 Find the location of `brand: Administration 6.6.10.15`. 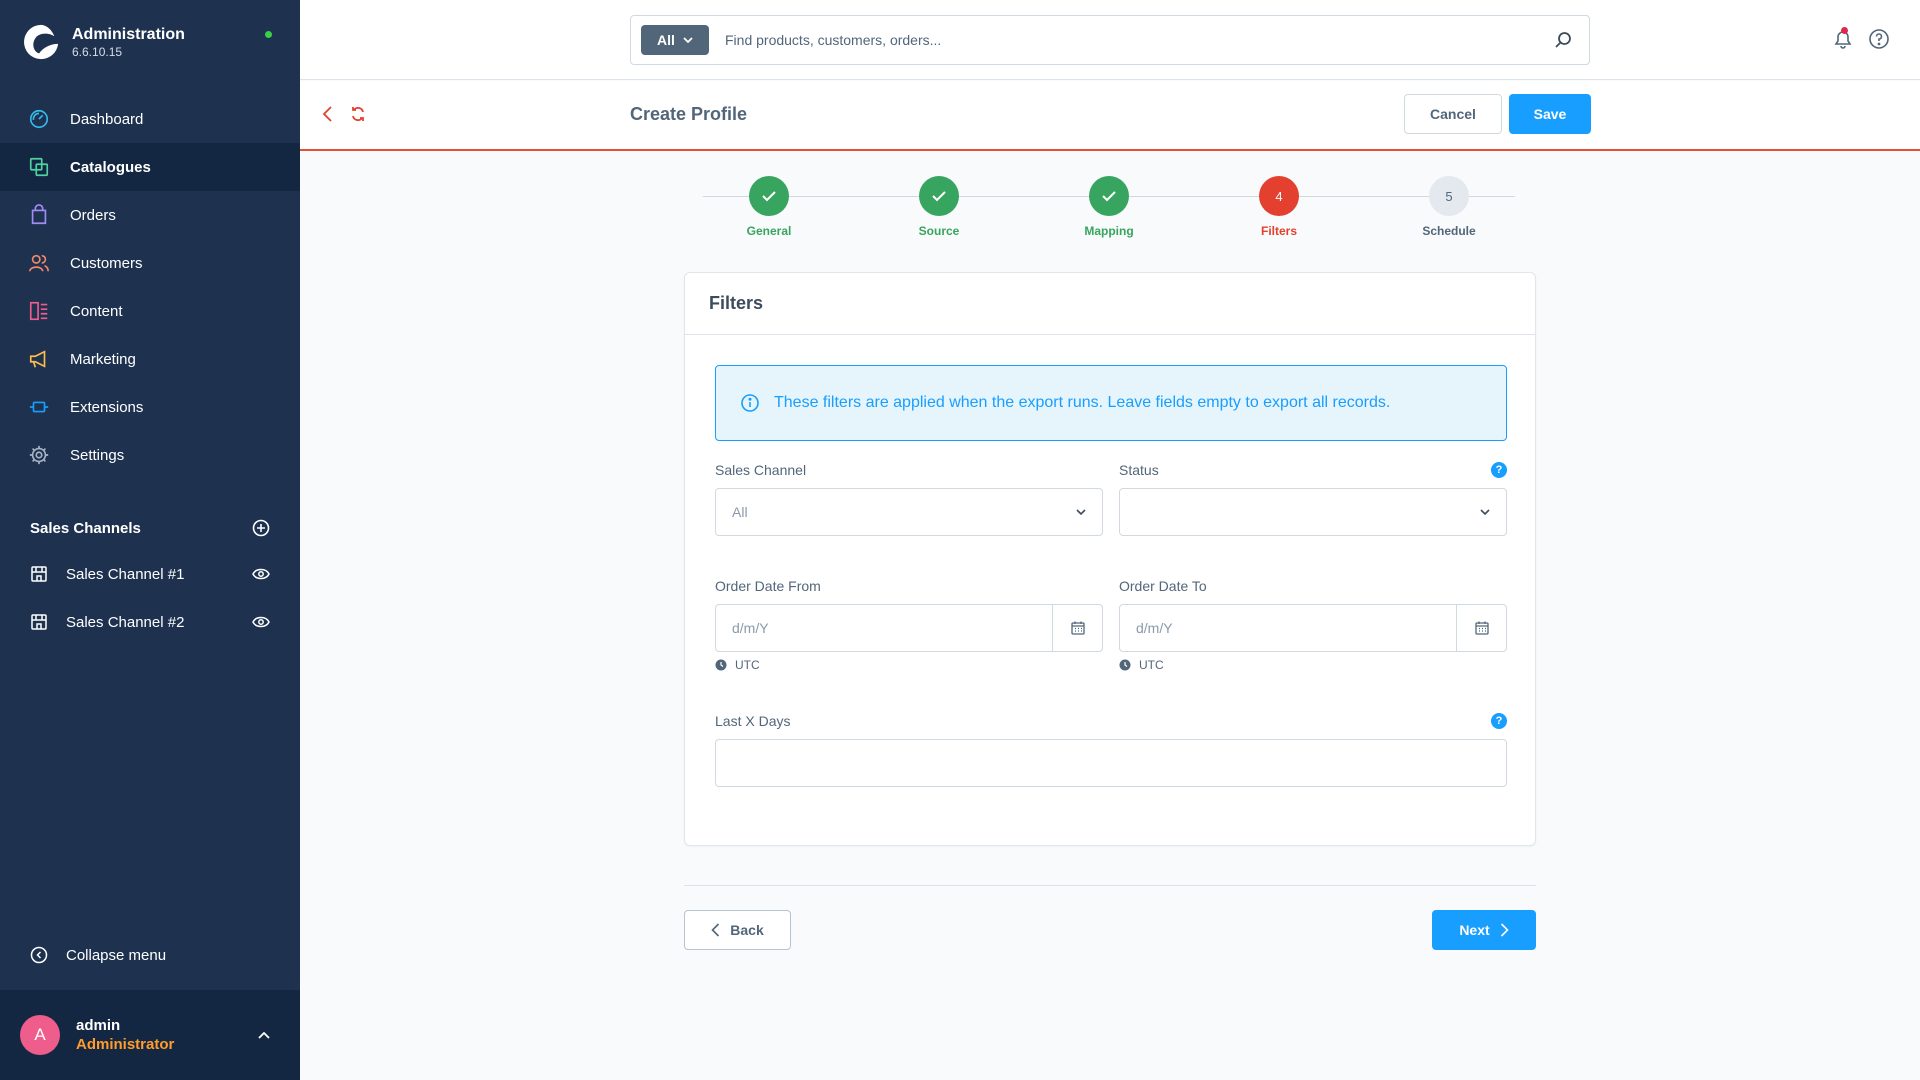

brand: Administration 6.6.10.15 is located at coordinates (103, 42).